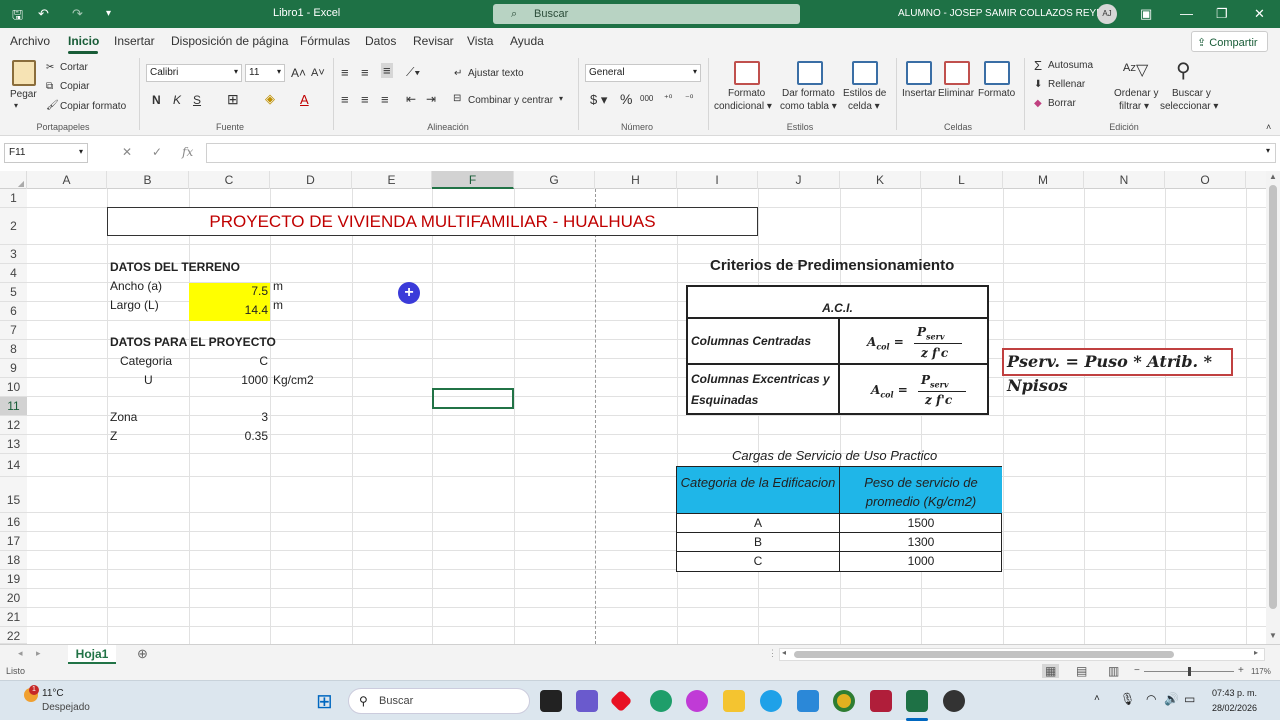  Describe the element at coordinates (1113, 671) in the screenshot. I see `page-break-preview-icon: ▥` at that location.